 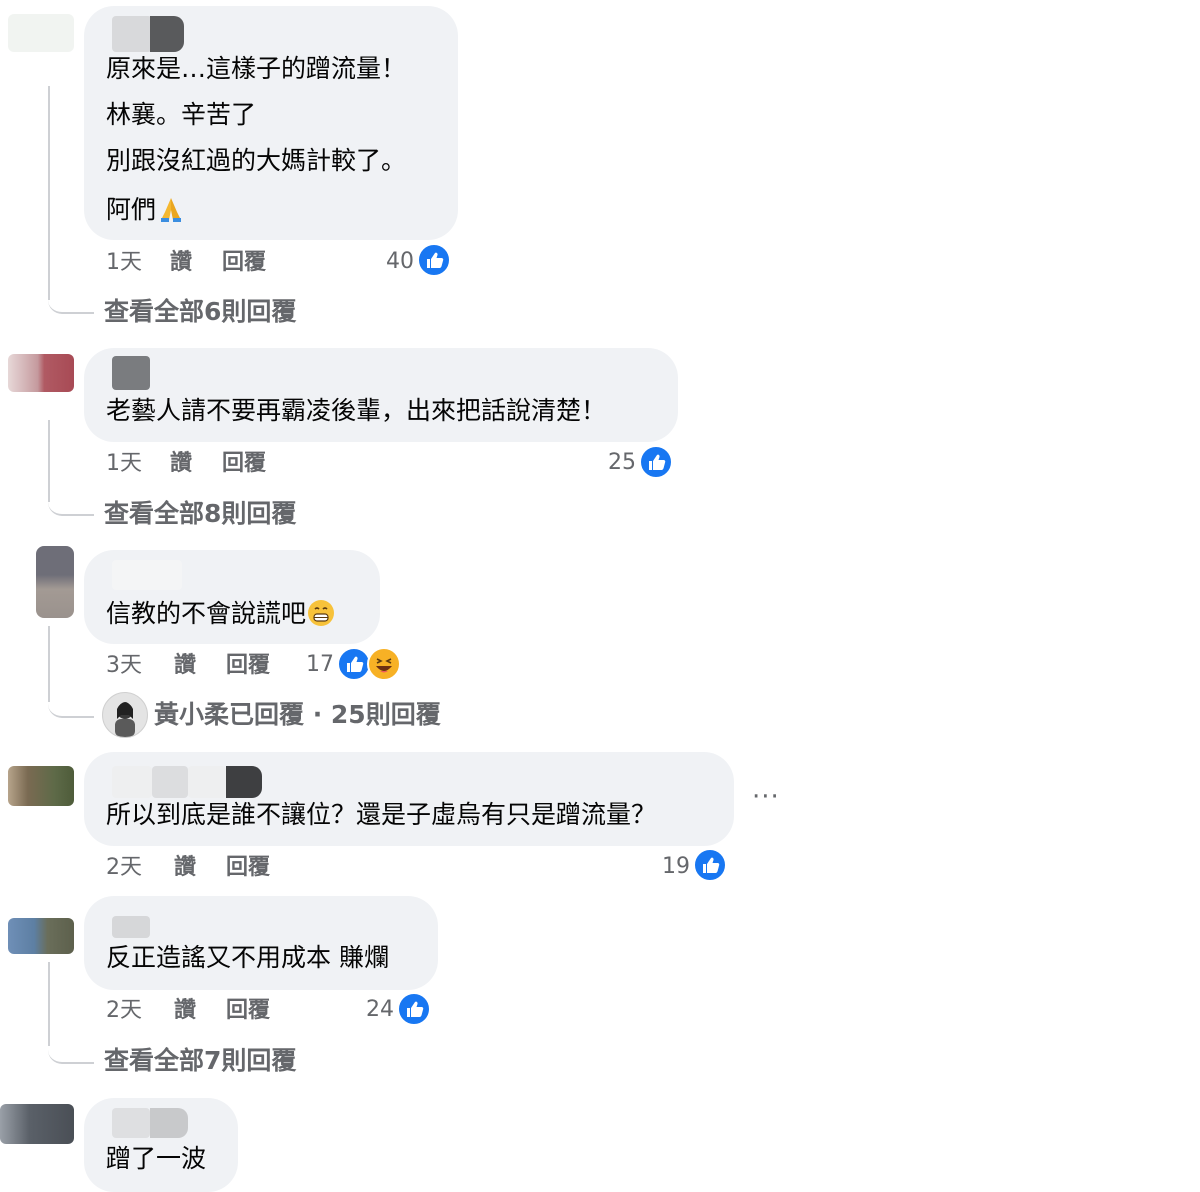 I want to click on haha-reaction-icon, so click(x=384, y=664).